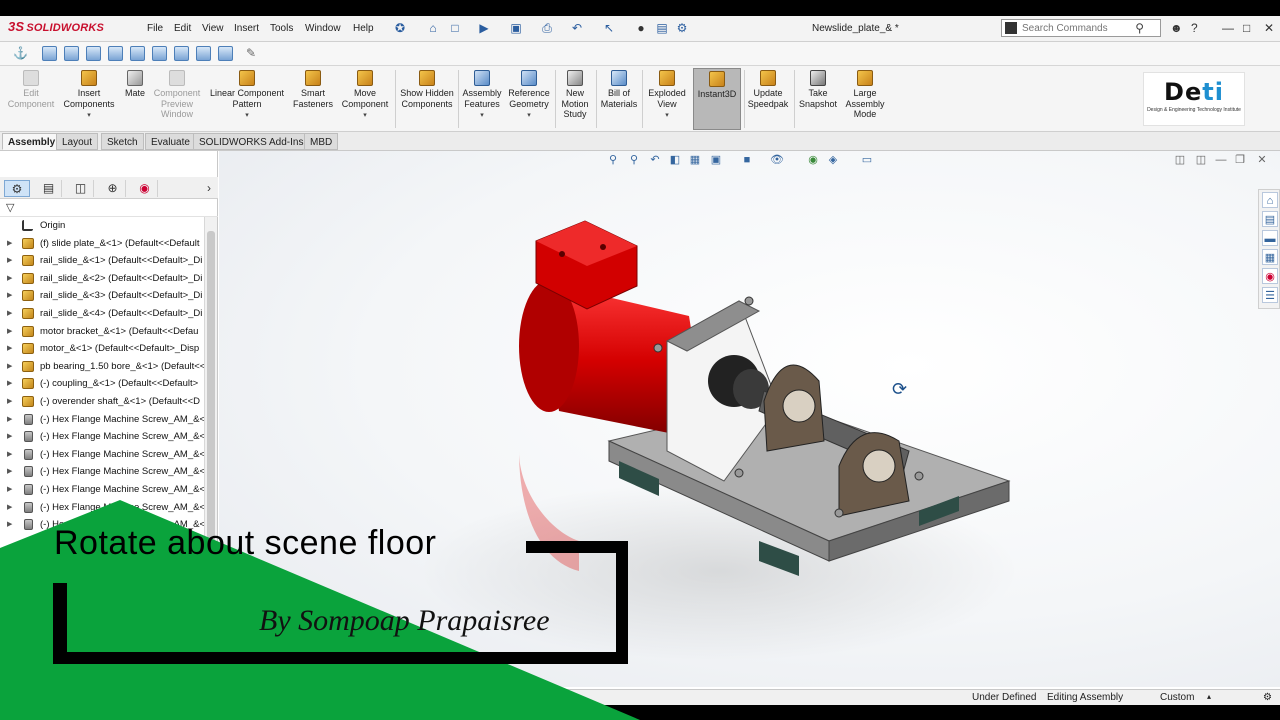 The height and width of the screenshot is (720, 1280). I want to click on minimize-icon: —, so click(1228, 28).